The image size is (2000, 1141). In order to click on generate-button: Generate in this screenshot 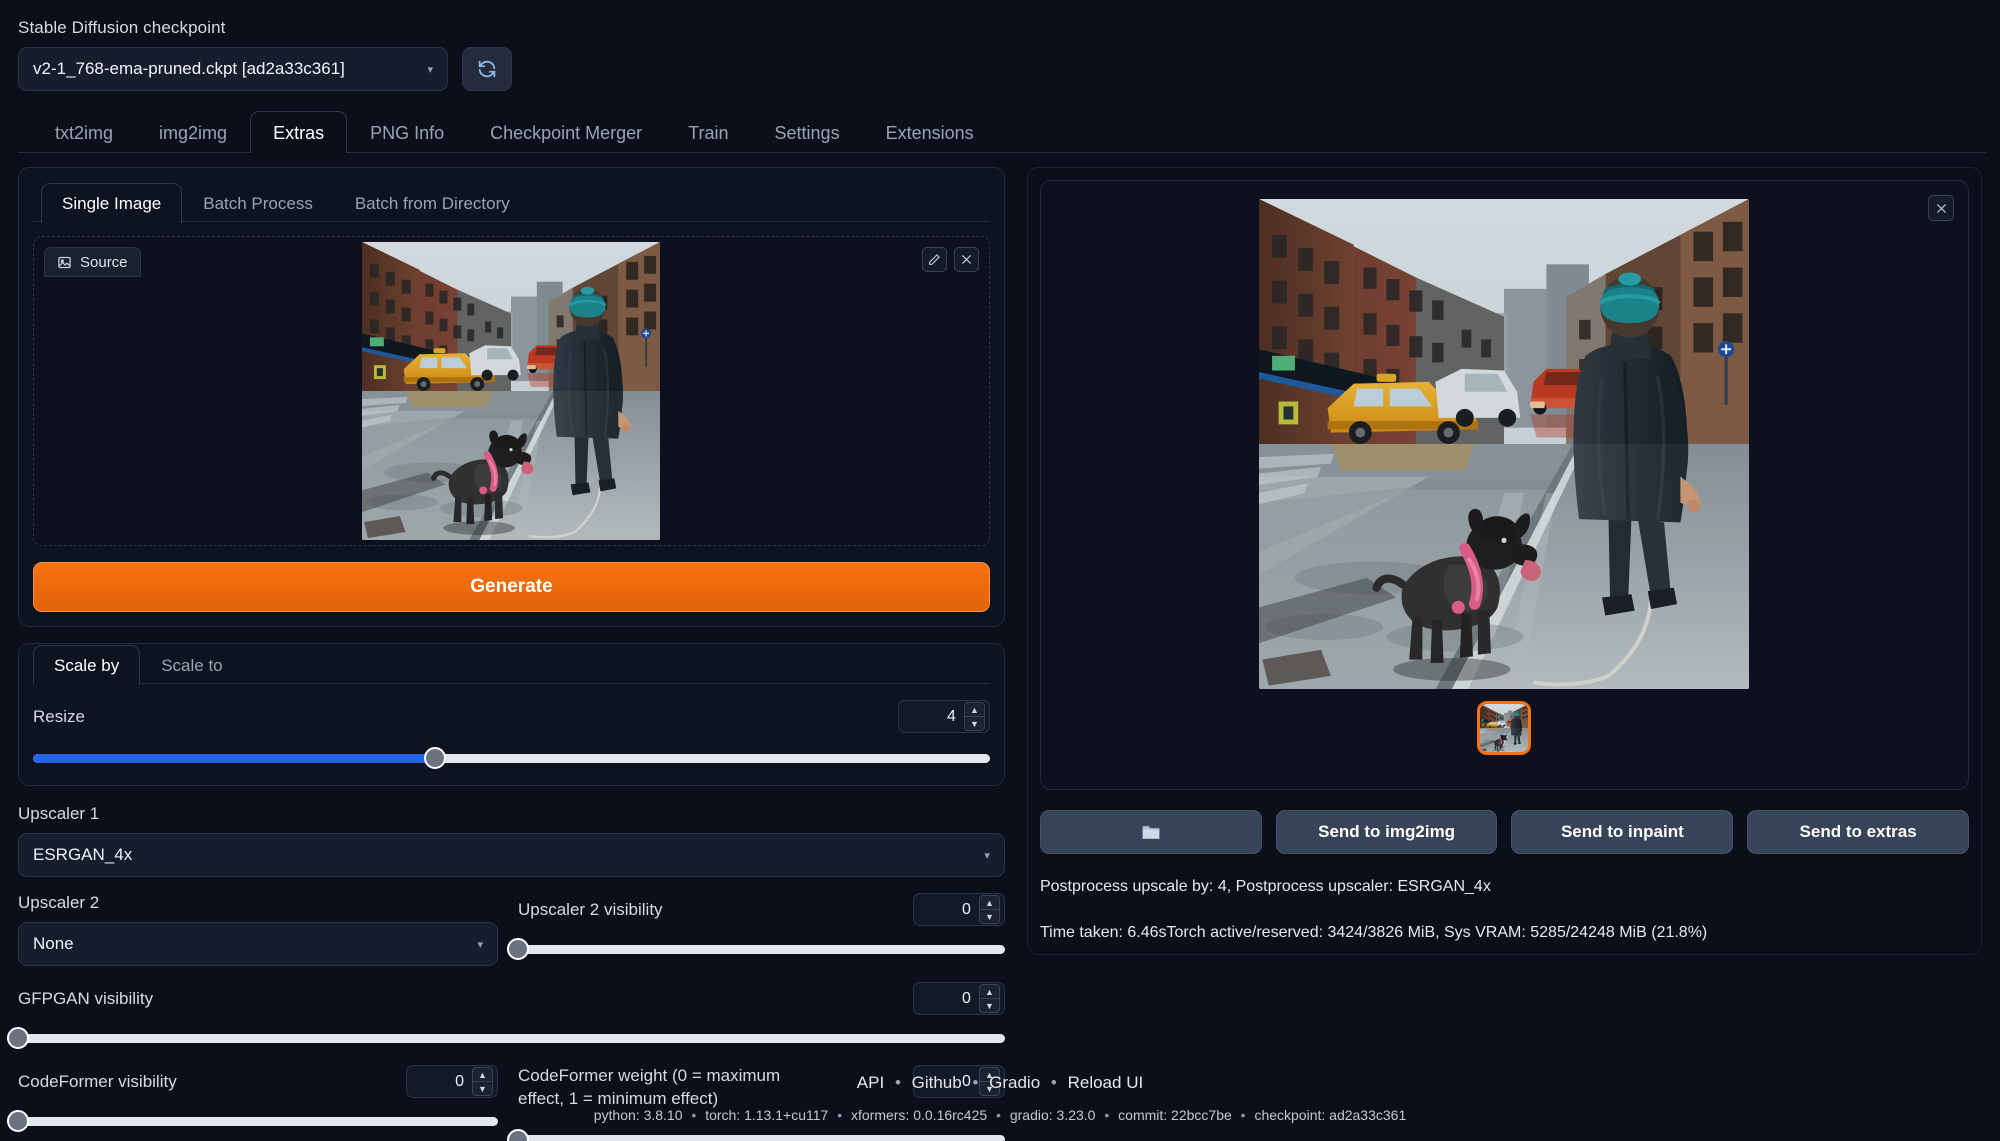, I will do `click(511, 587)`.